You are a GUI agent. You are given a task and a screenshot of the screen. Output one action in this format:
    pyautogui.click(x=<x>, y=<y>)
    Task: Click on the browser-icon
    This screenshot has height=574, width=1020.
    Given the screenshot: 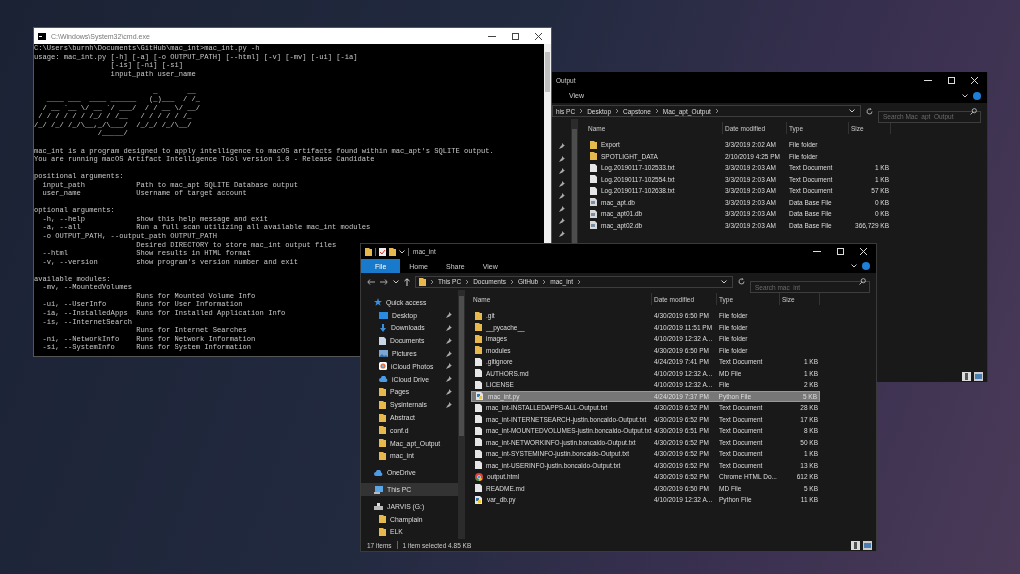 What is the action you would take?
    pyautogui.click(x=479, y=476)
    